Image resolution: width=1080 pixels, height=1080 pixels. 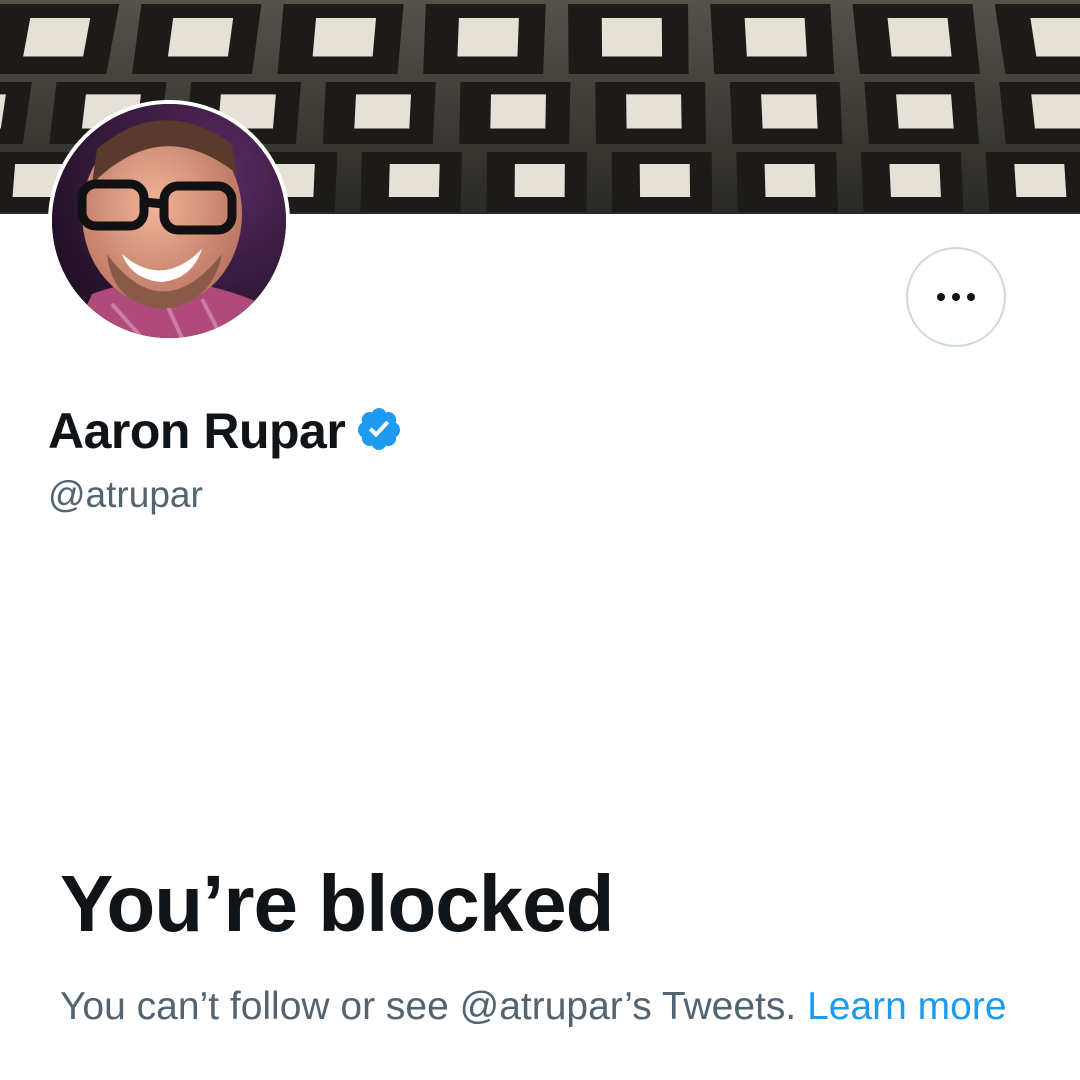 What do you see at coordinates (337, 903) in the screenshot?
I see `blocked-title: You’re blocked` at bounding box center [337, 903].